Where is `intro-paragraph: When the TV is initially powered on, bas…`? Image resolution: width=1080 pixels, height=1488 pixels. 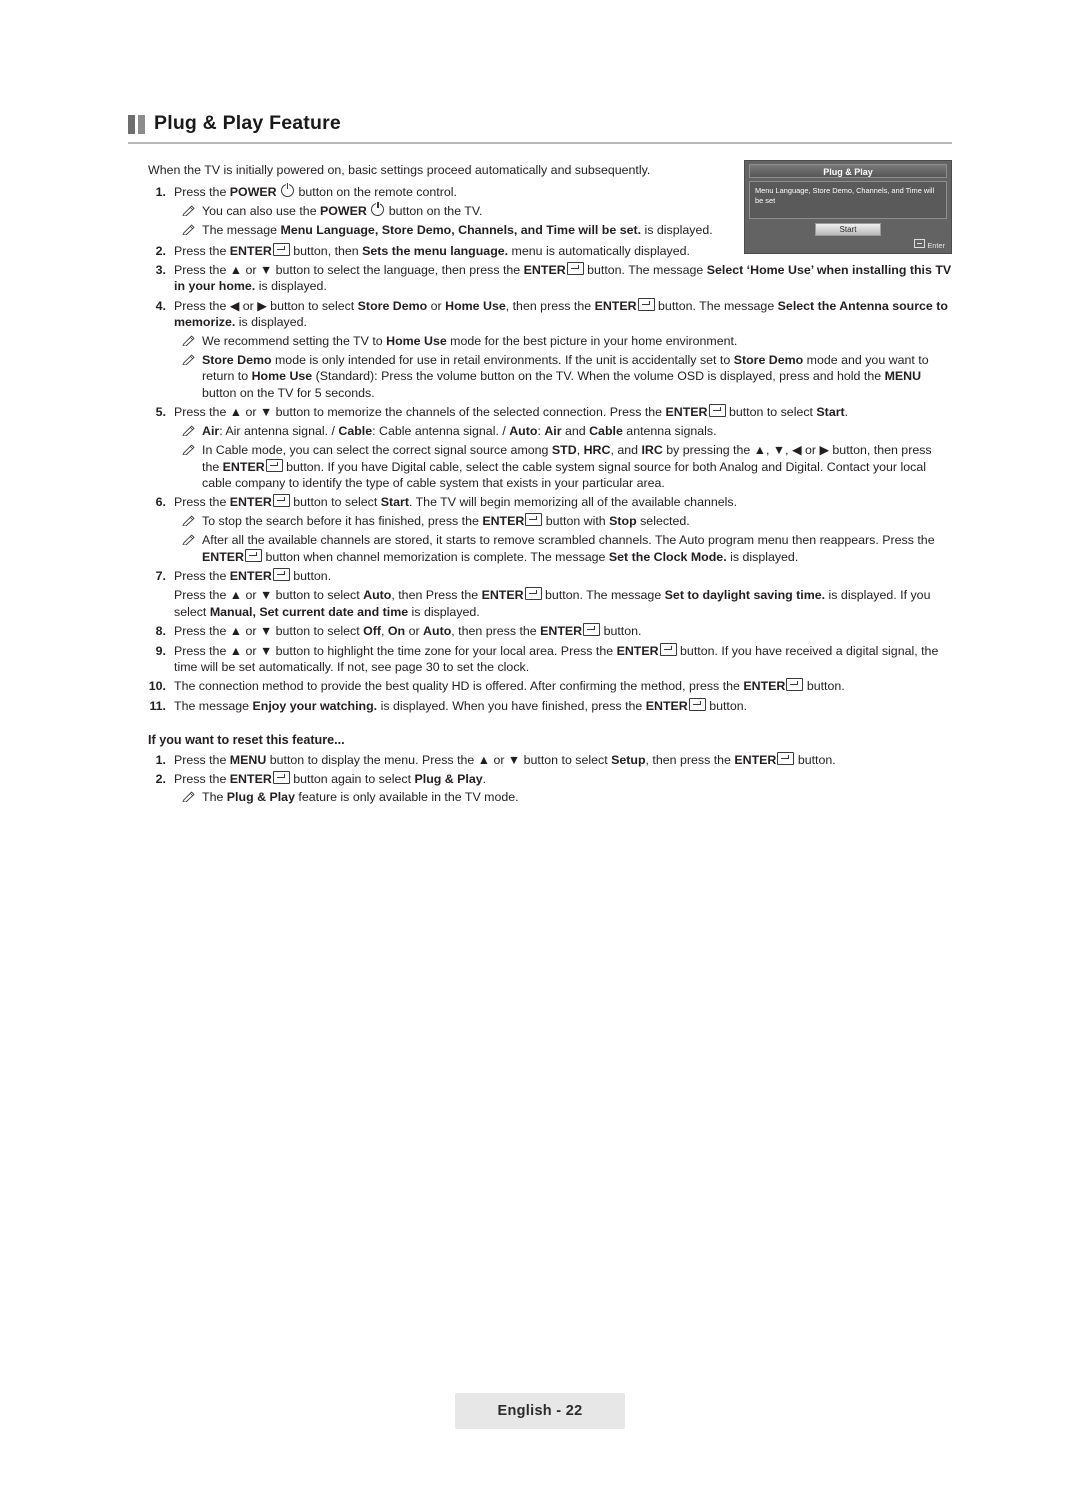
intro-paragraph: When the TV is initially powered on, bas… is located at coordinates (399, 170).